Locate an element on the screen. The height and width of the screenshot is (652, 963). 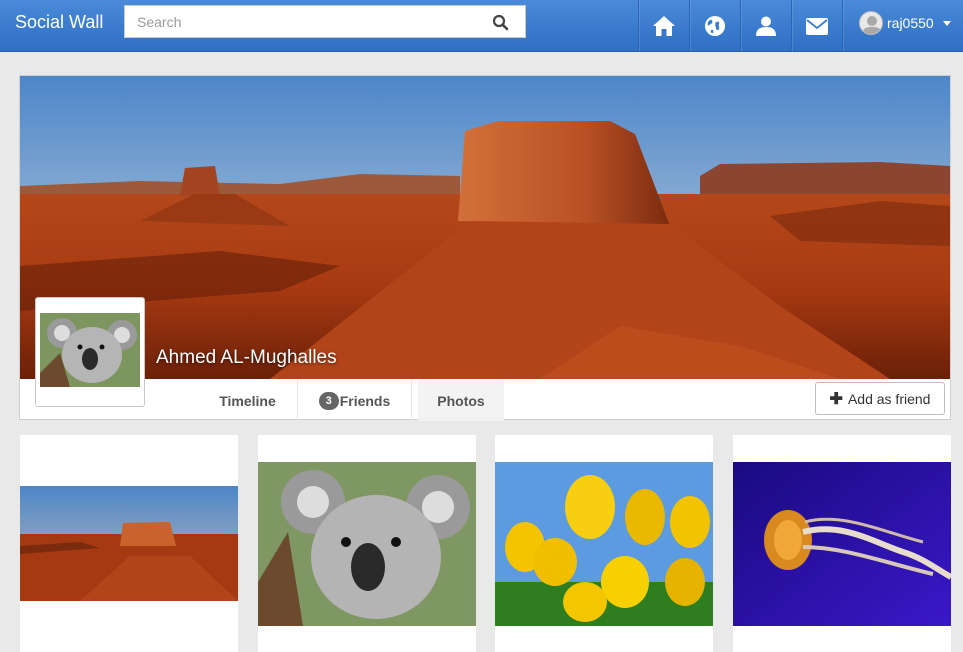
photo-jellyfish is located at coordinates (842, 544).